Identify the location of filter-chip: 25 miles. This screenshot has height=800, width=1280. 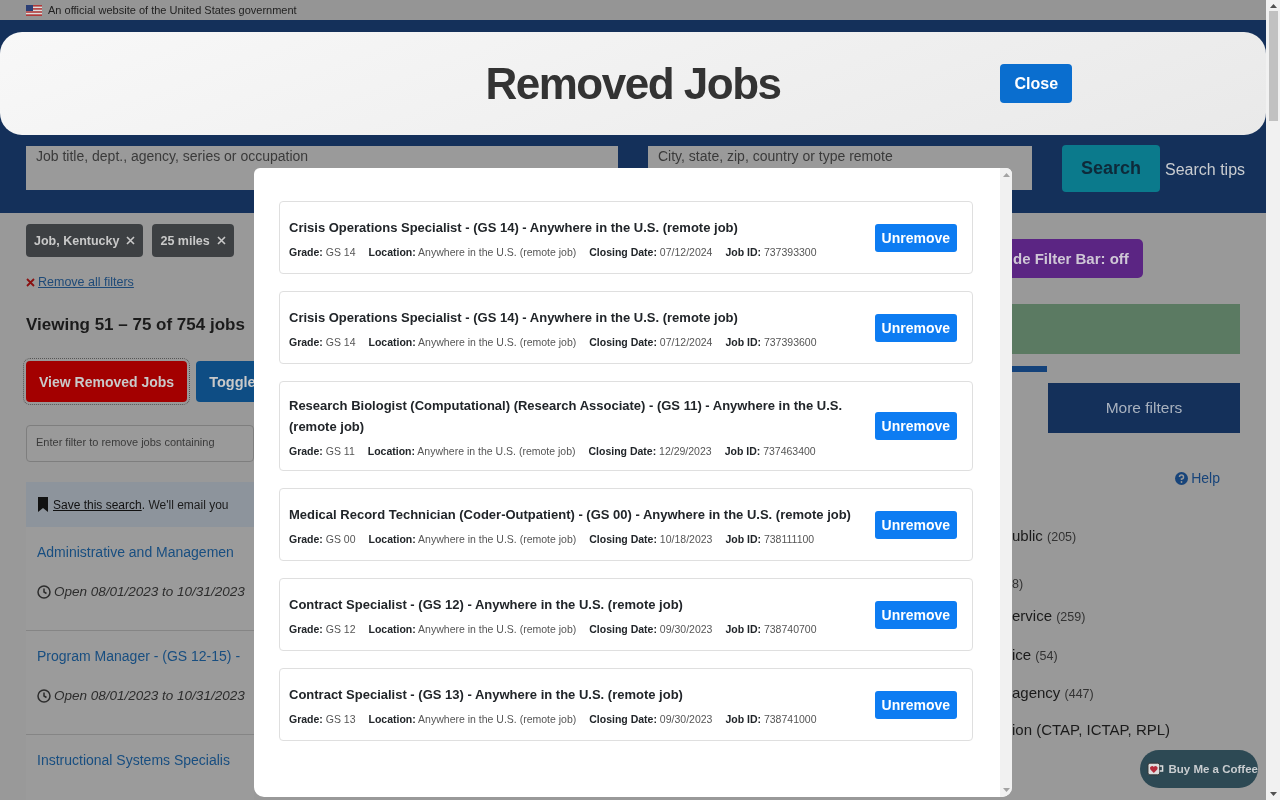
(193, 240).